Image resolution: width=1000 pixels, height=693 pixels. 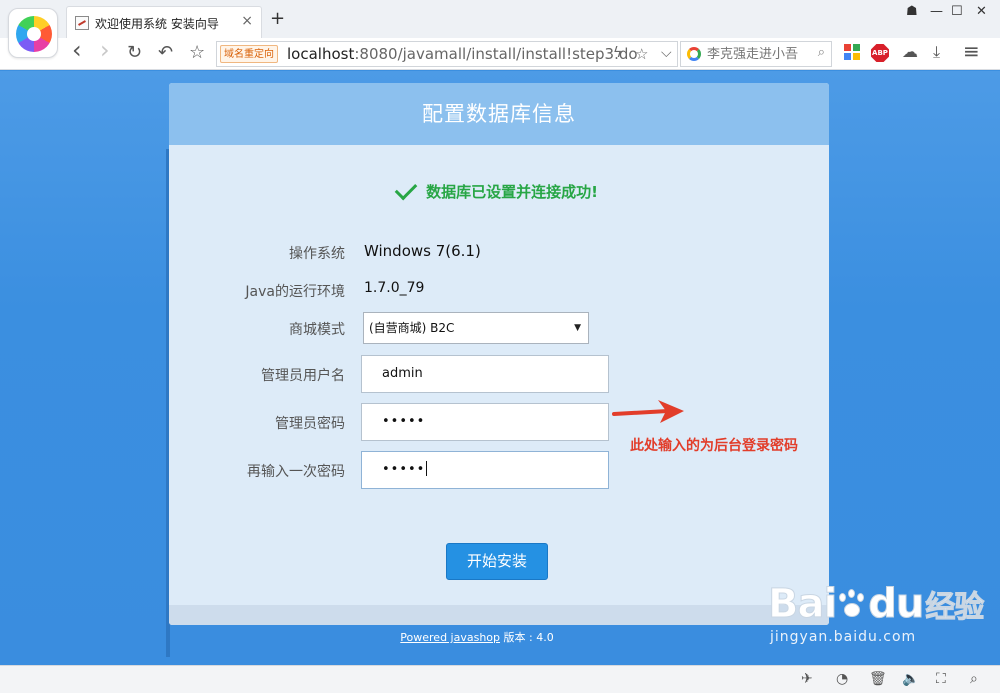 What do you see at coordinates (157, 24) in the screenshot?
I see `tab-title: 欢迎使用系统 安装向导` at bounding box center [157, 24].